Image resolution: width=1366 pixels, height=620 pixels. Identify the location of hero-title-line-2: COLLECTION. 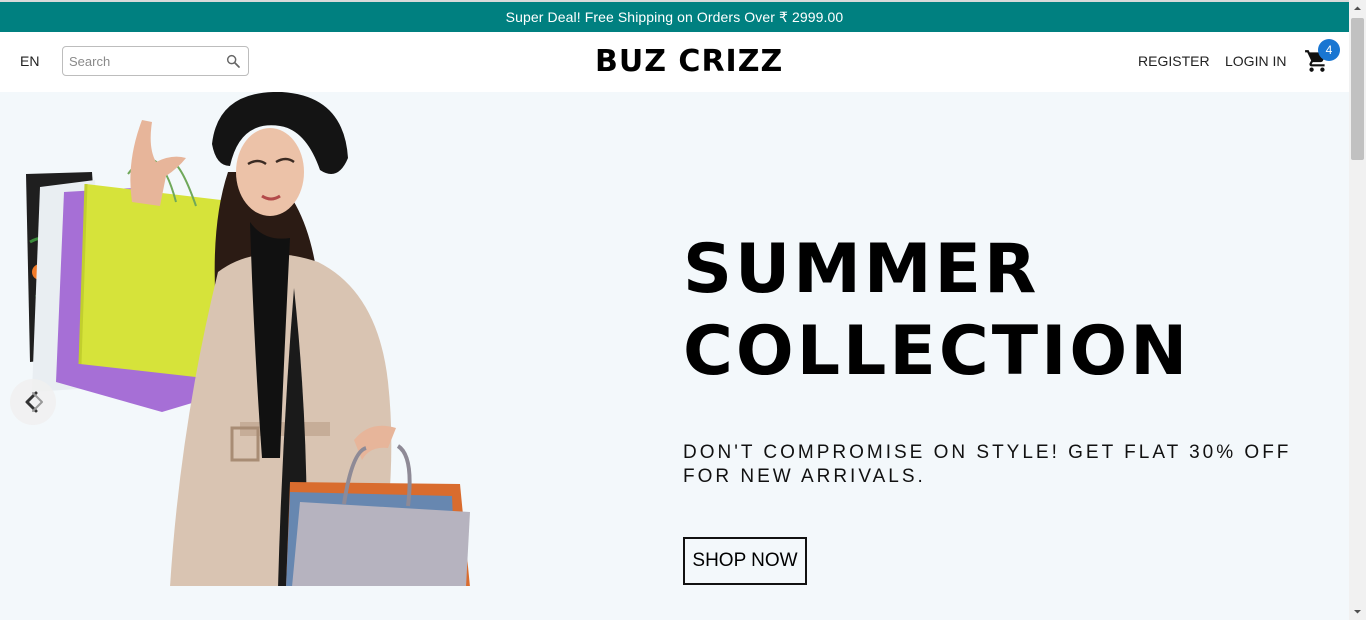
(937, 351).